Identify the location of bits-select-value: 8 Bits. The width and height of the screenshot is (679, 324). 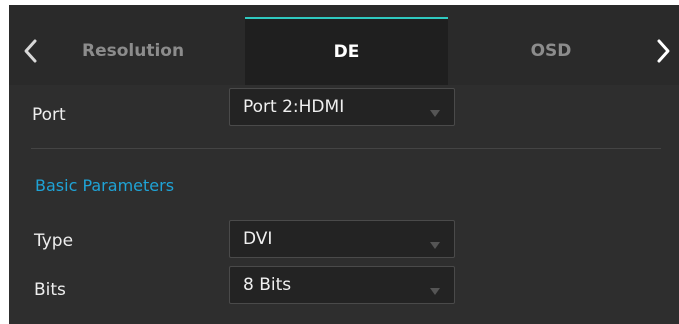
(267, 285).